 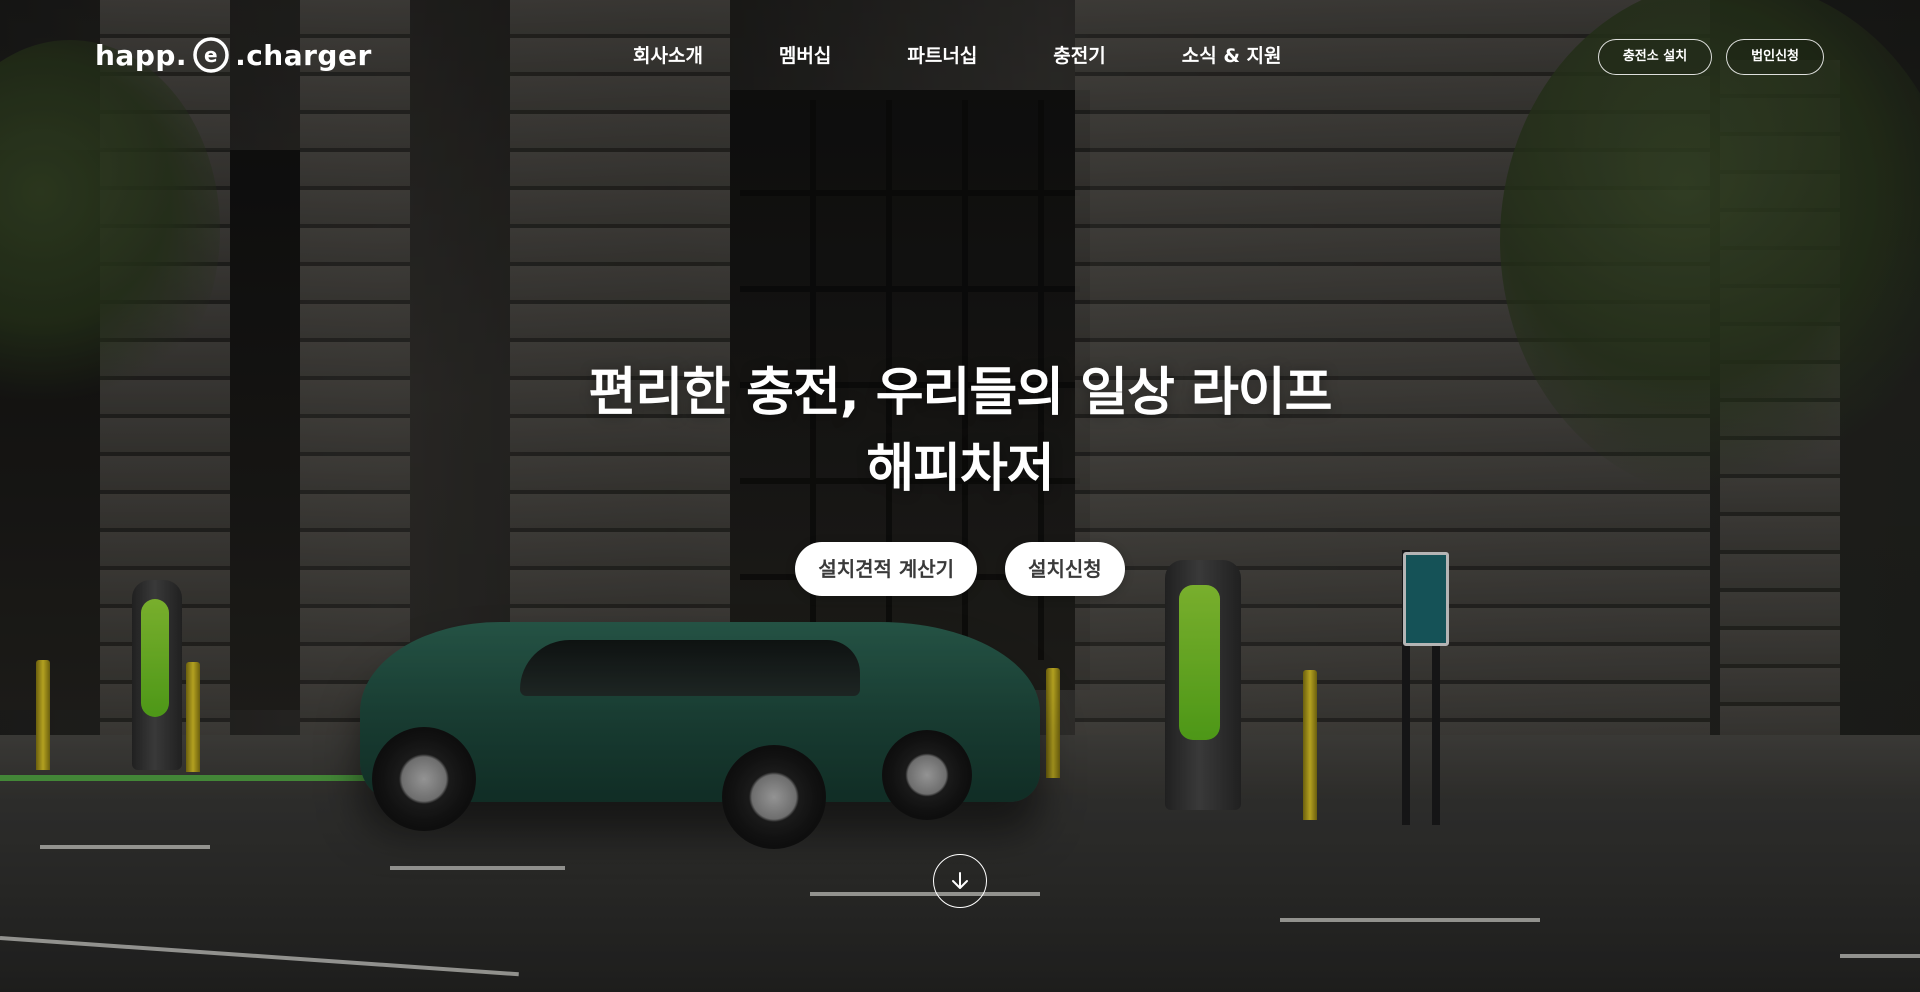 I want to click on nav-item-partnership: 파트너십, so click(x=942, y=56).